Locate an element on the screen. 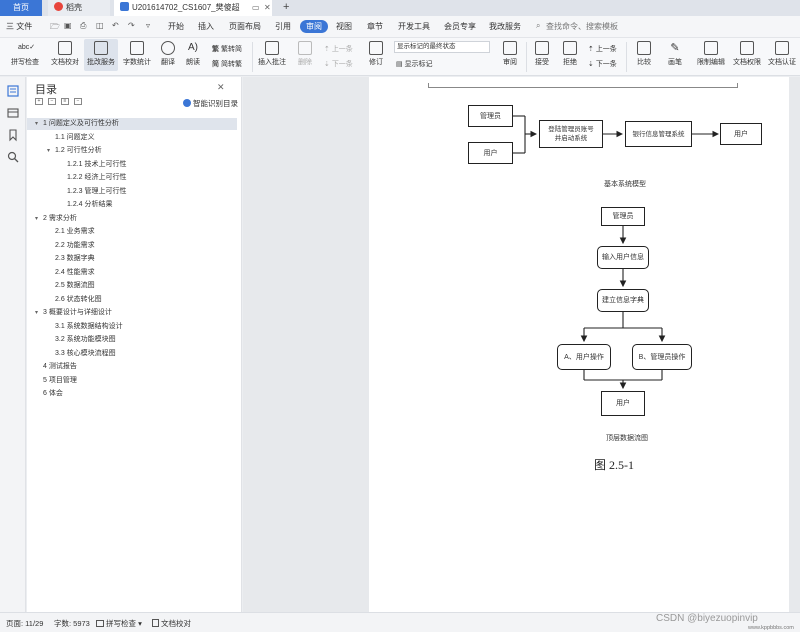  doc-proof-status: 文档校对 is located at coordinates (171, 623).